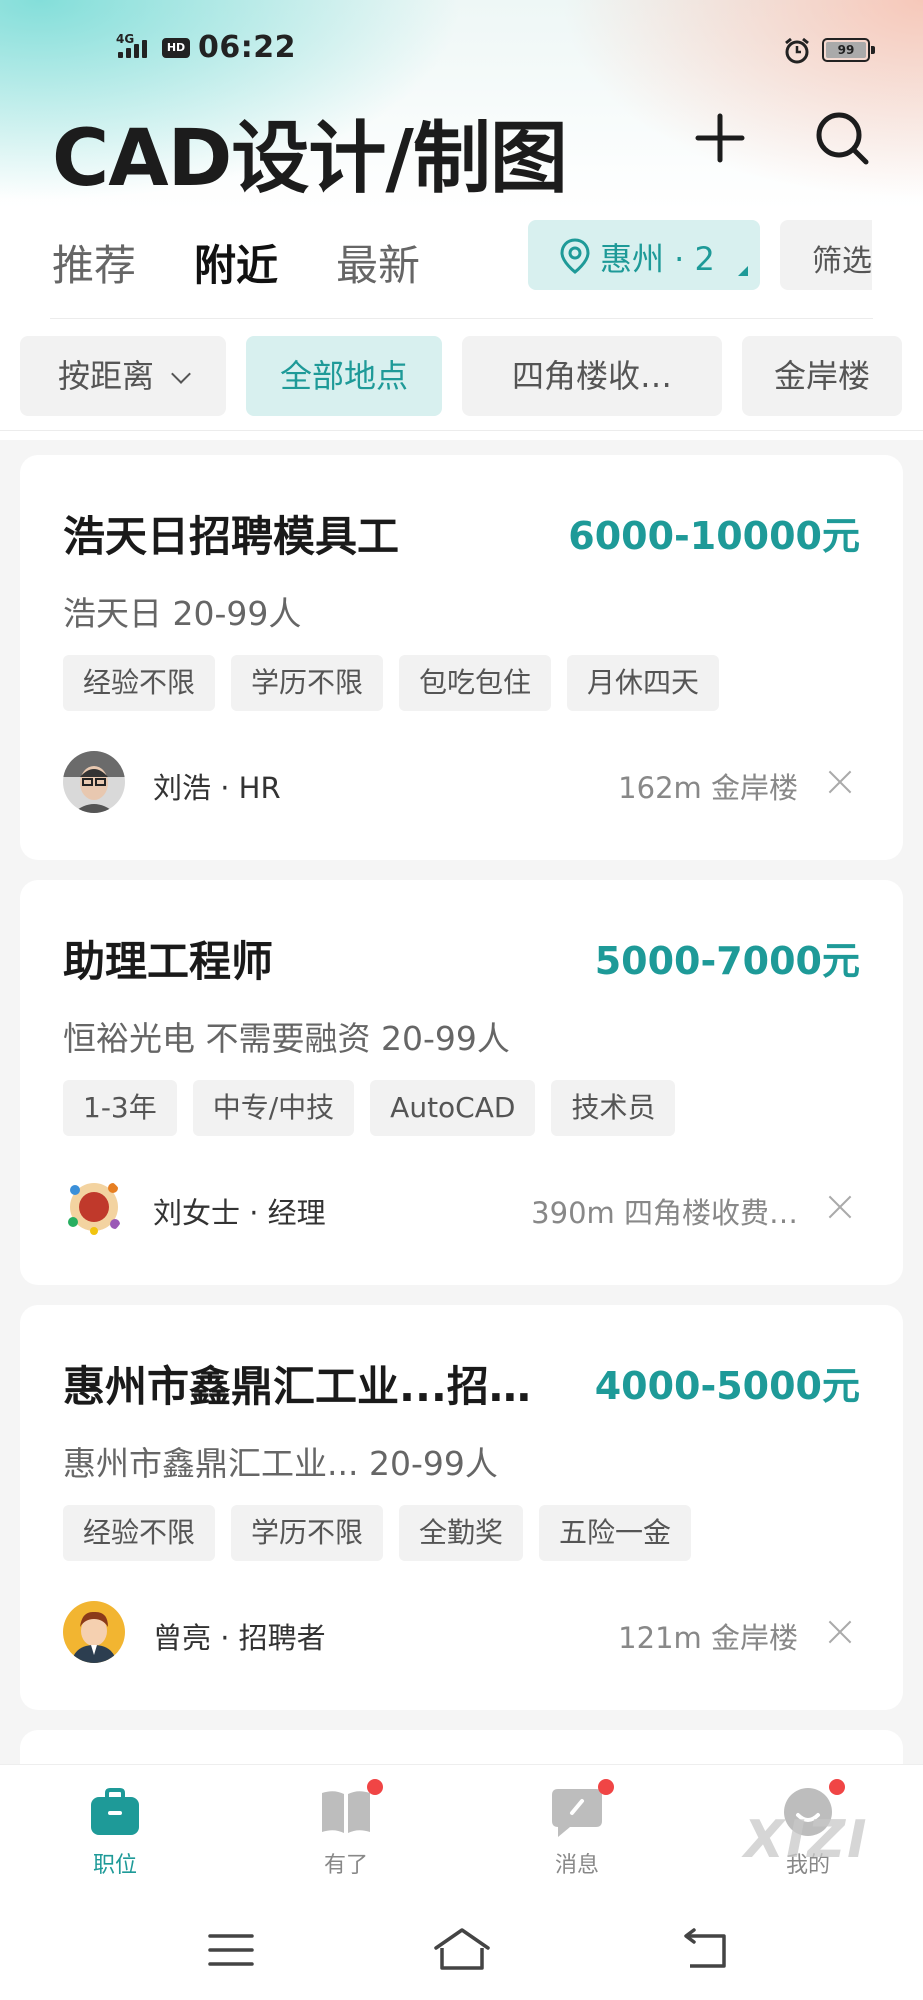  Describe the element at coordinates (720, 138) in the screenshot. I see `add-icon` at that location.